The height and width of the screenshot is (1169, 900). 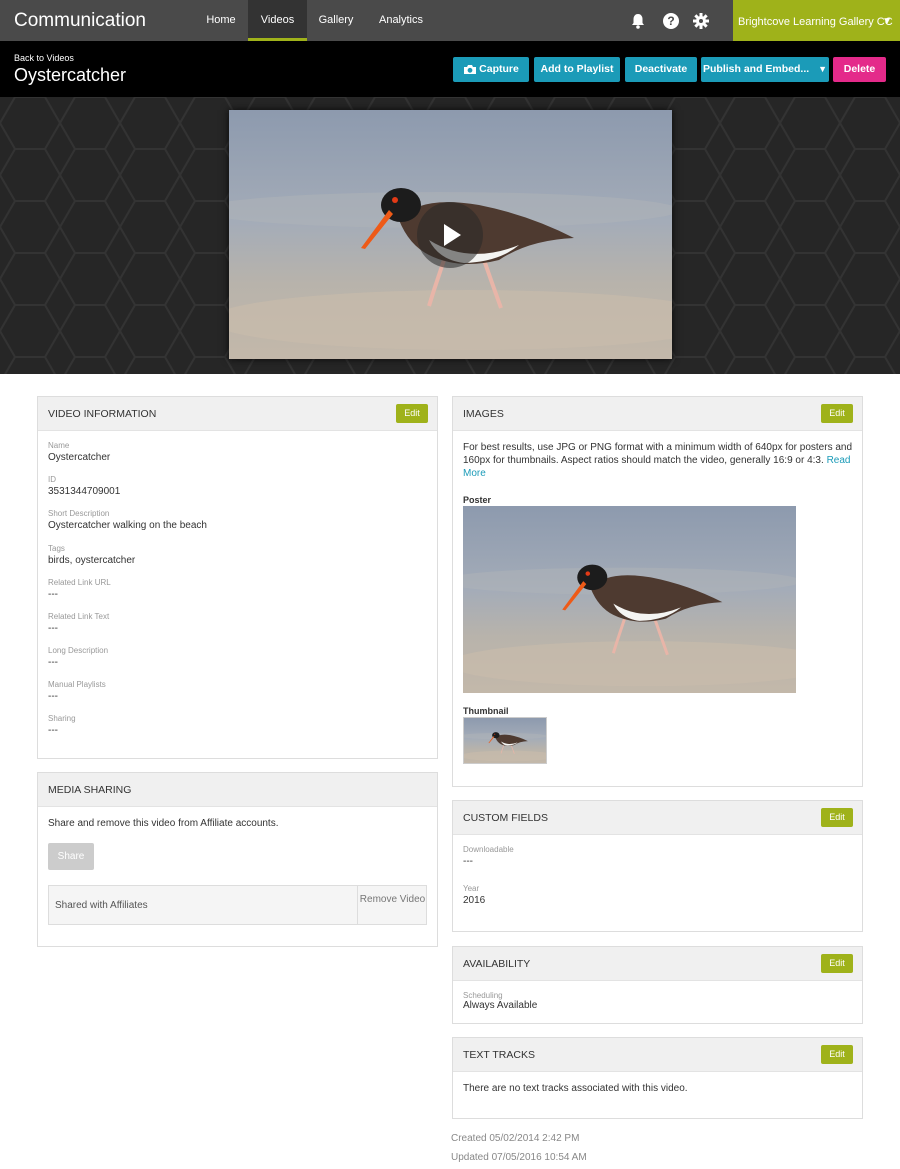 I want to click on panel-title: VIDEO INFORMATION, so click(x=102, y=414).